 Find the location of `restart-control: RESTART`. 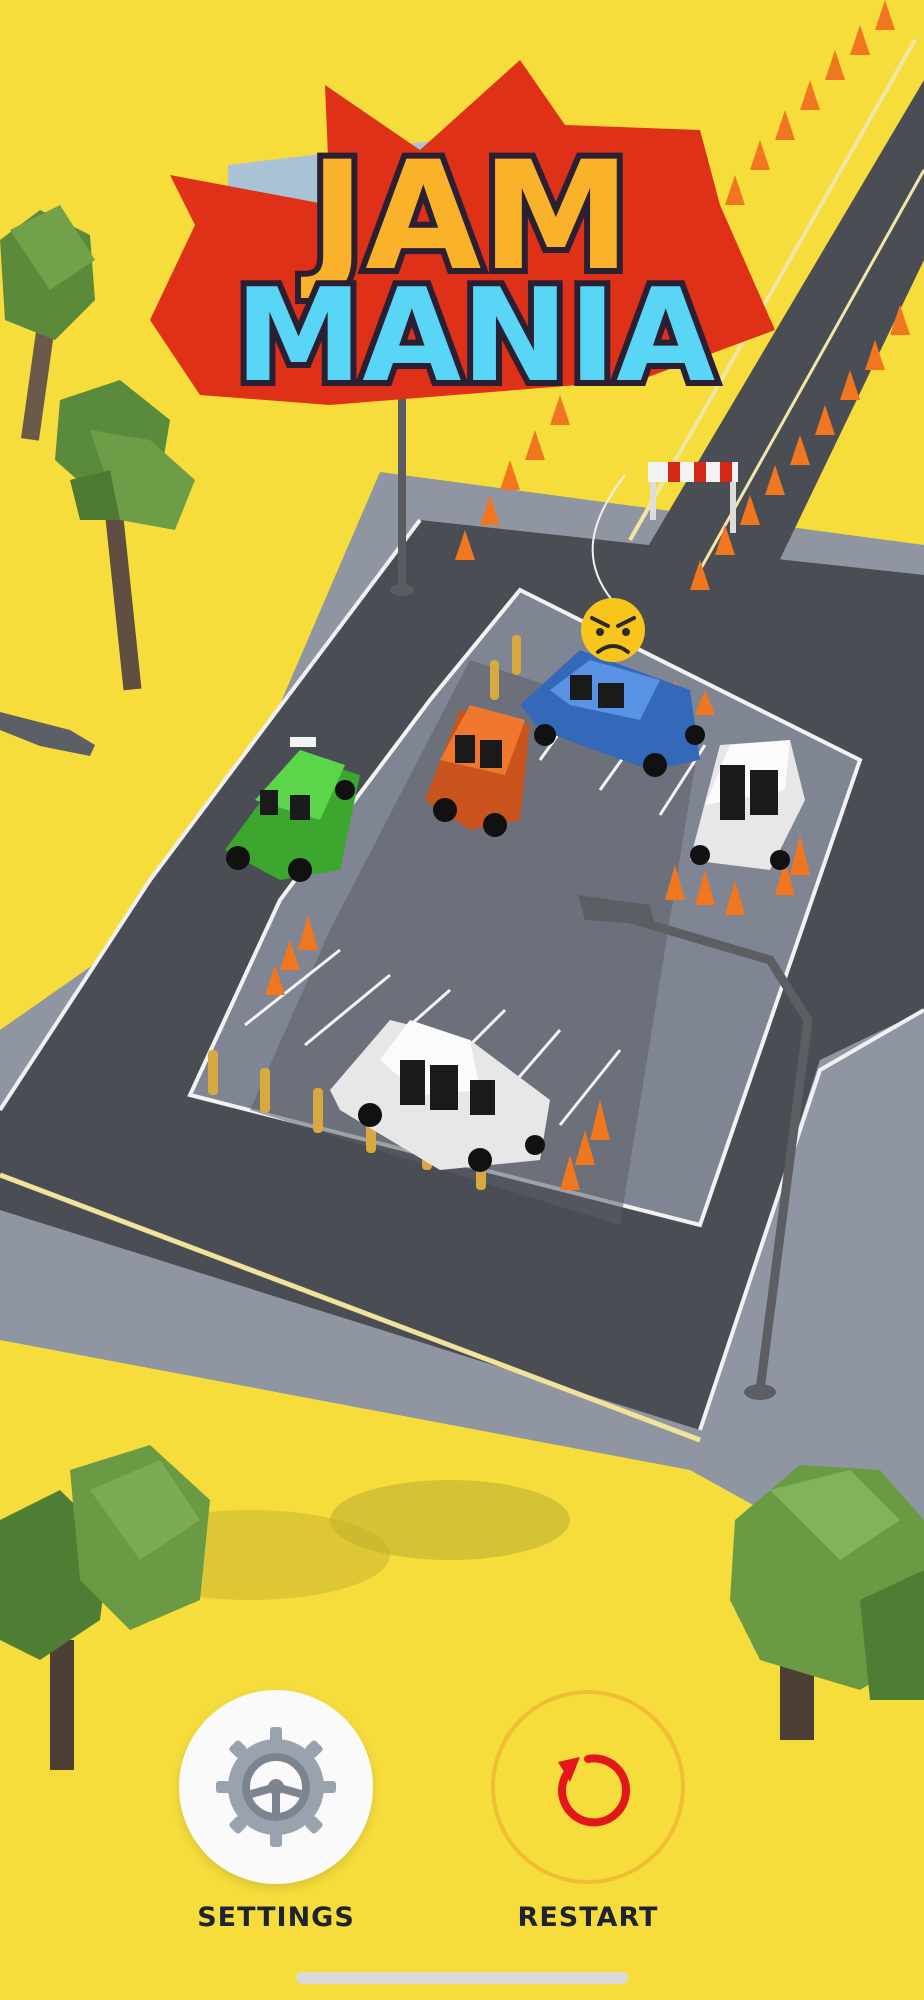

restart-control: RESTART is located at coordinates (588, 1811).